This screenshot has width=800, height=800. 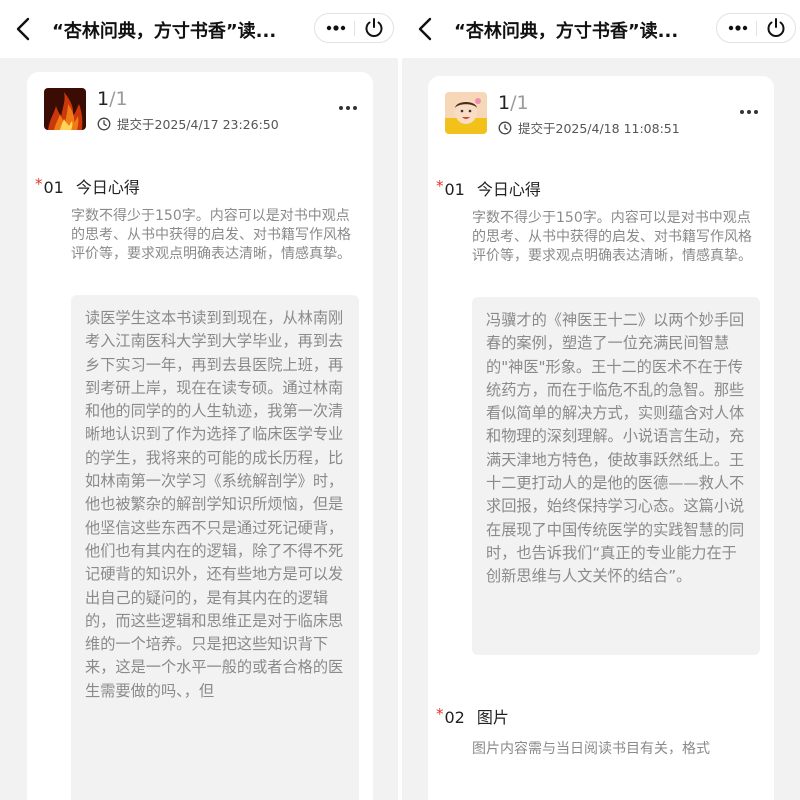 I want to click on question-title: 图片, so click(x=492, y=717).